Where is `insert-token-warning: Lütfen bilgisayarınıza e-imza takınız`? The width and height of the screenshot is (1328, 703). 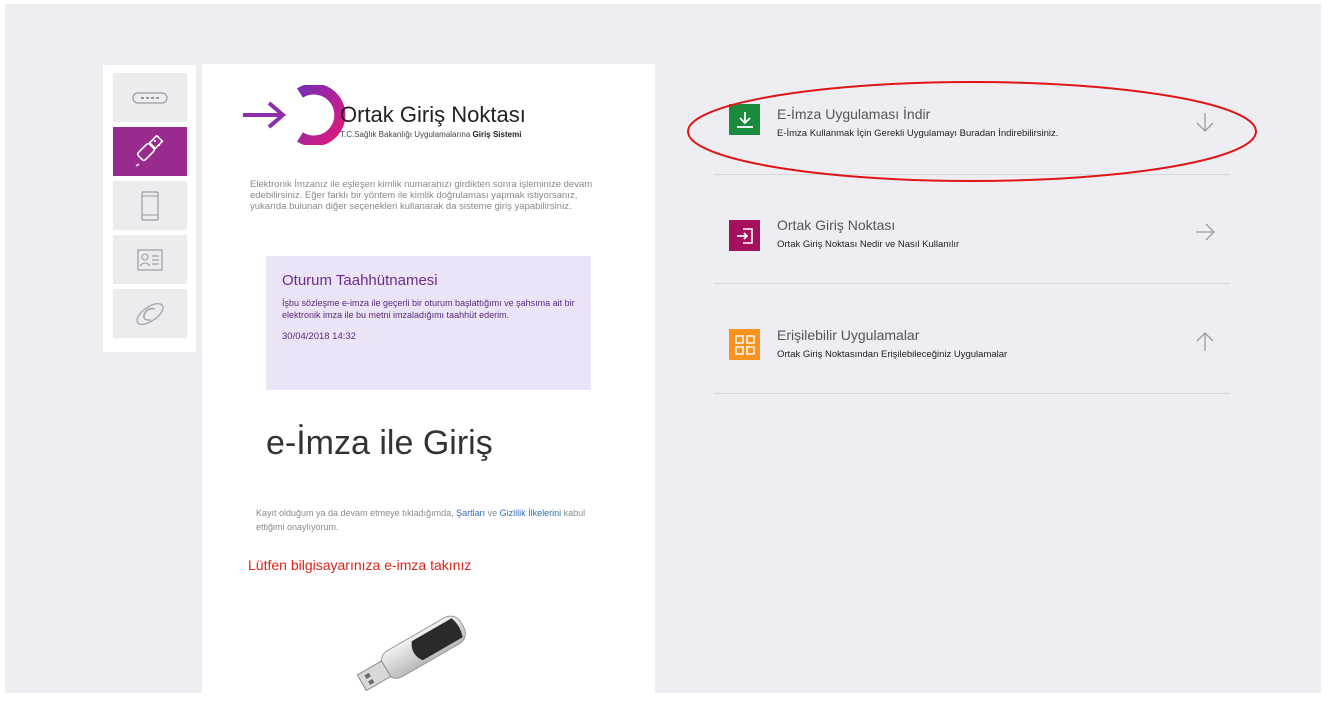
insert-token-warning: Lütfen bilgisayarınıza e-imza takınız is located at coordinates (360, 565).